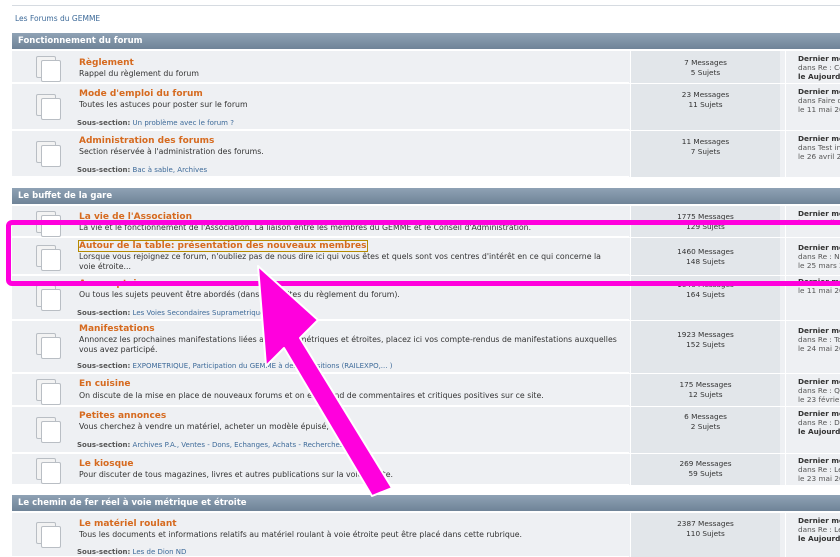 The image size is (840, 557). Describe the element at coordinates (325, 381) in the screenshot. I see `pointer-arrow-icon` at that location.